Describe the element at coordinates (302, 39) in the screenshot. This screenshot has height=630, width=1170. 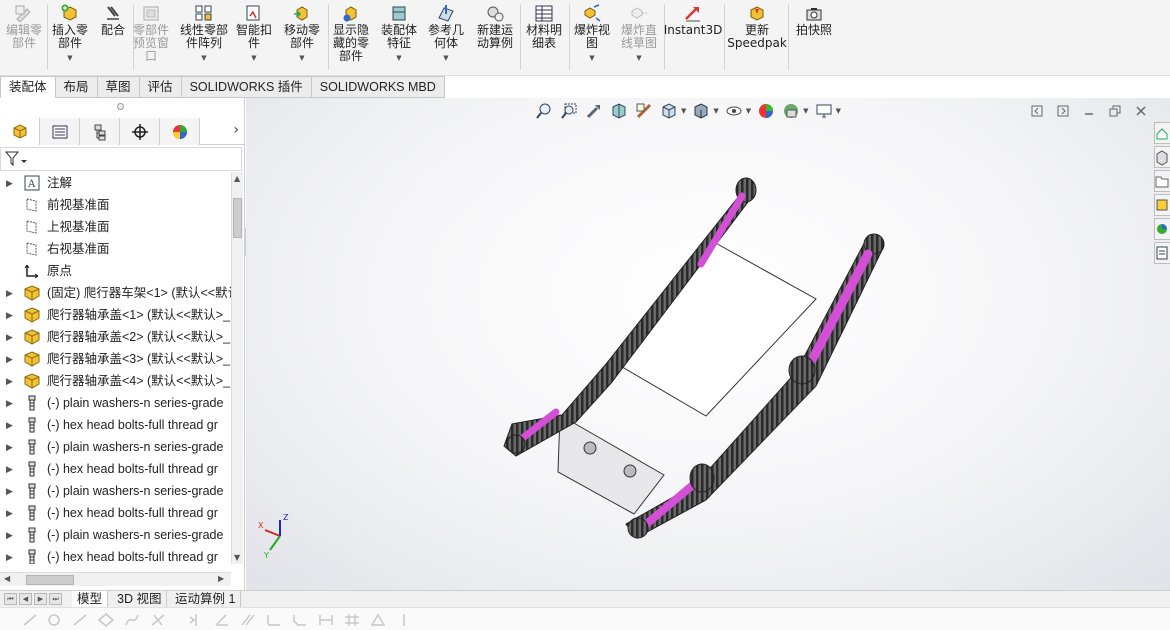
I see `move-component-button: 移动零 部件 ▼` at that location.